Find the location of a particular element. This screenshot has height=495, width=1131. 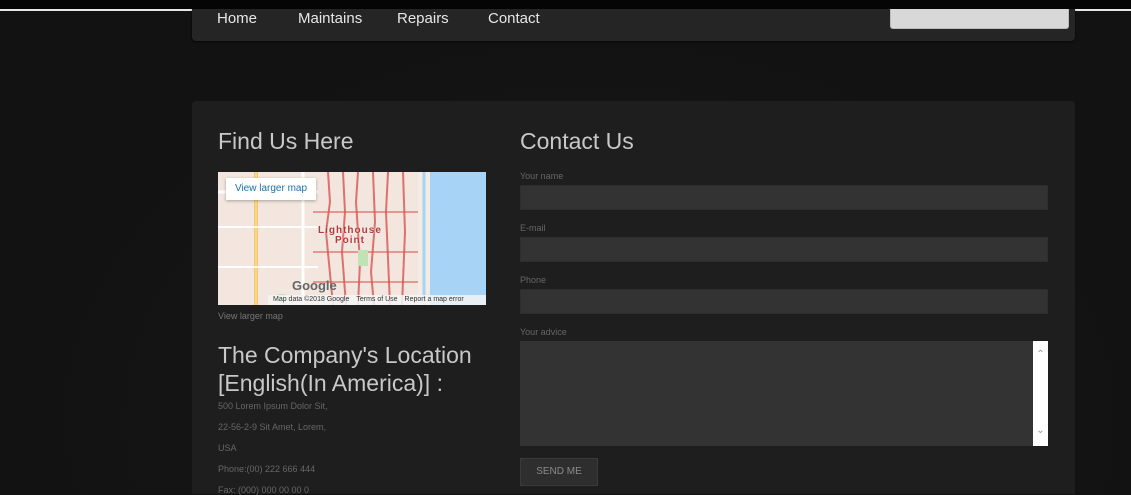

map-view-larger-button: View larger map is located at coordinates (271, 189).